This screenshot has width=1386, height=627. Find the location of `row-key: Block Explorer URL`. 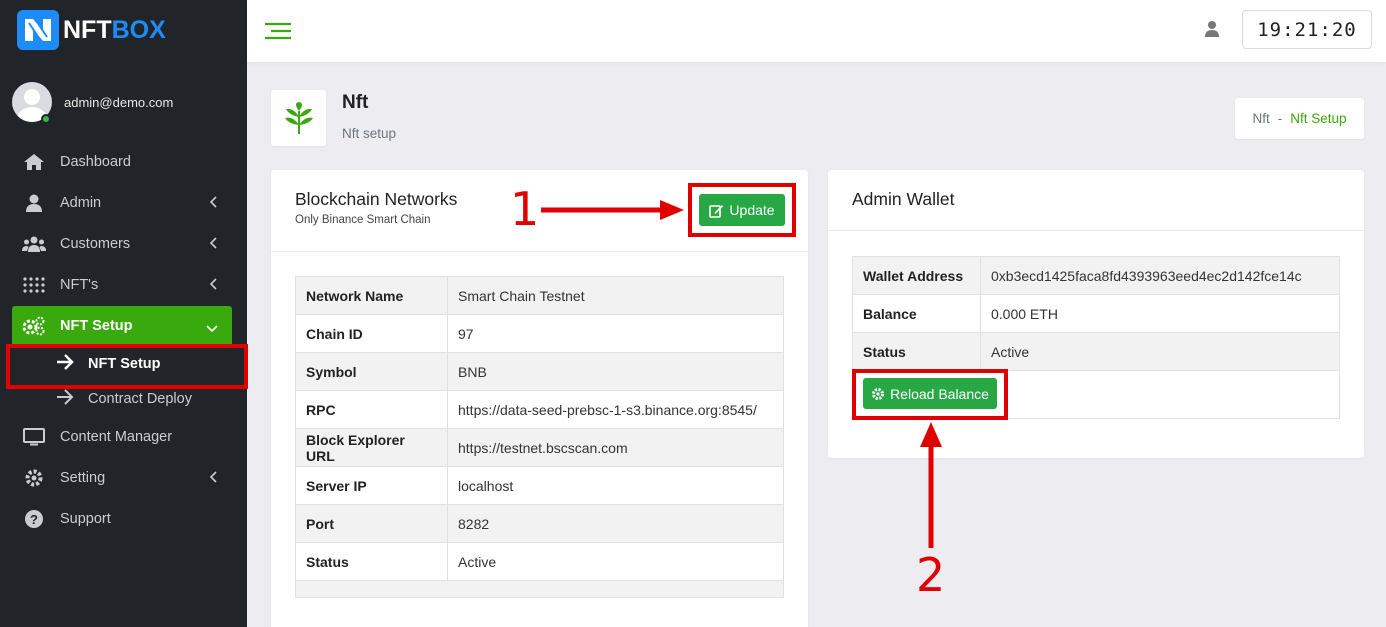

row-key: Block Explorer URL is located at coordinates (371, 447).